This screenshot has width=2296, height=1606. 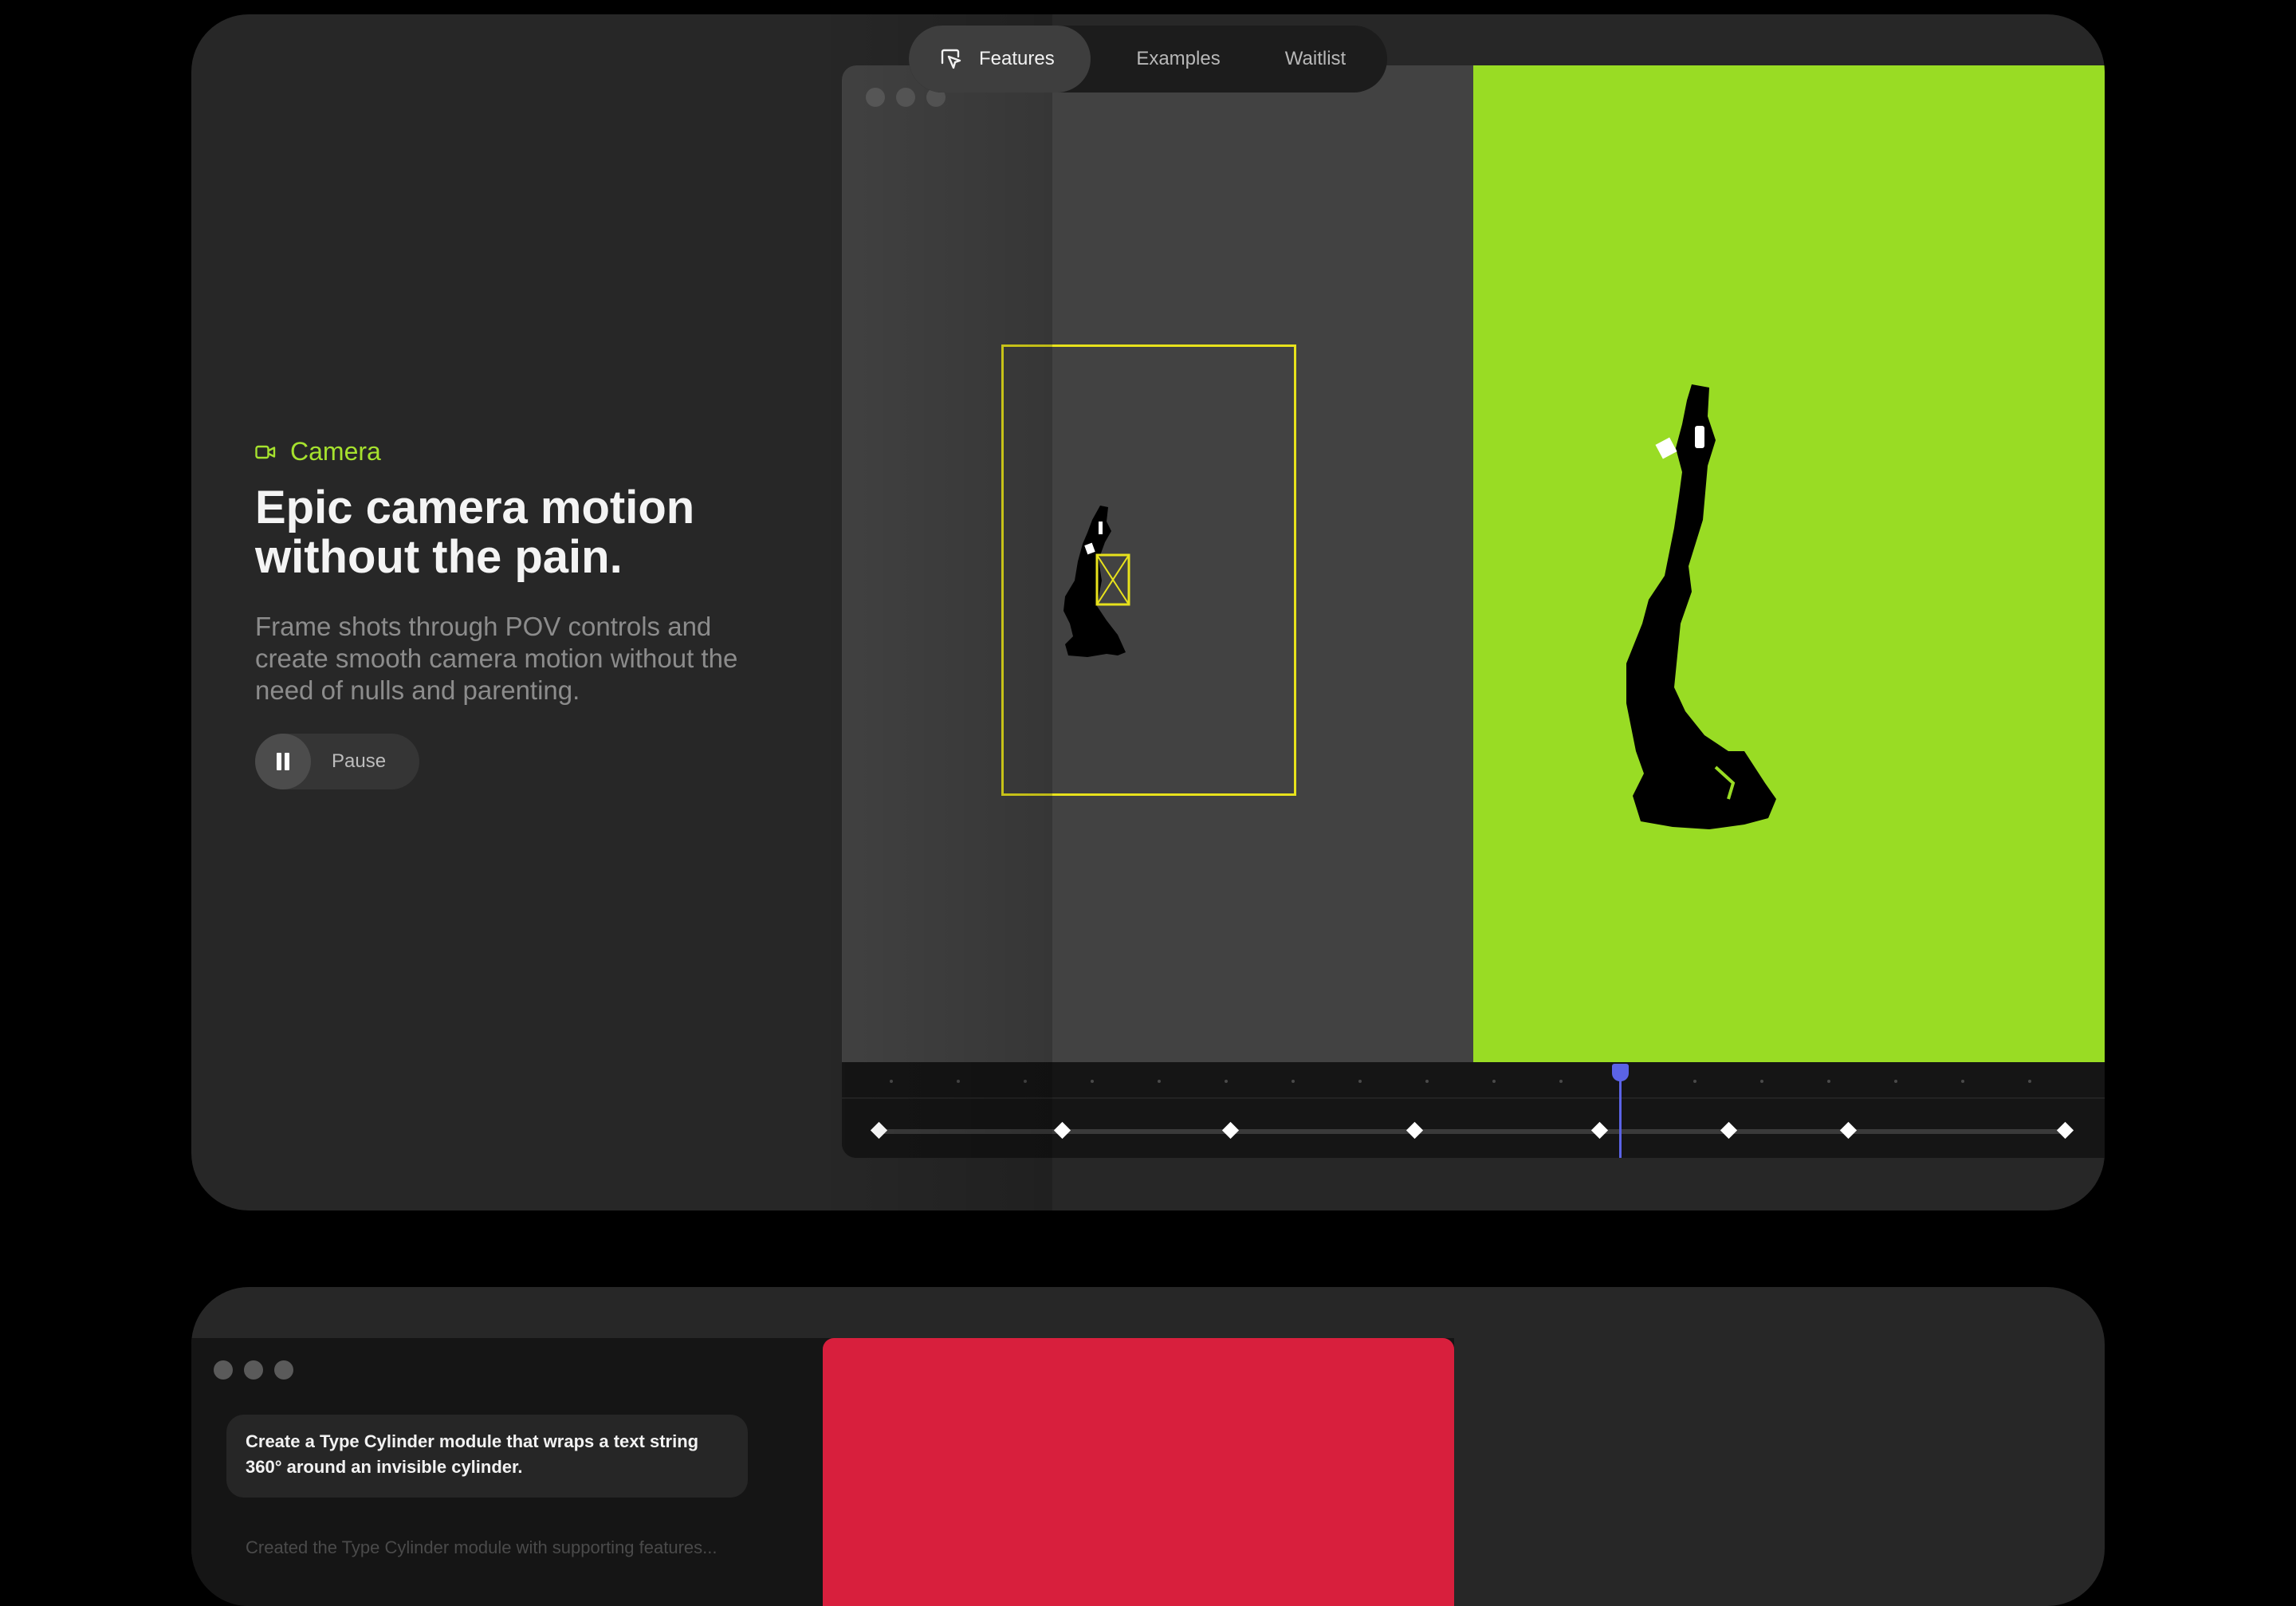 What do you see at coordinates (1315, 59) in the screenshot?
I see `nav-waitlist-tab: Waitlist` at bounding box center [1315, 59].